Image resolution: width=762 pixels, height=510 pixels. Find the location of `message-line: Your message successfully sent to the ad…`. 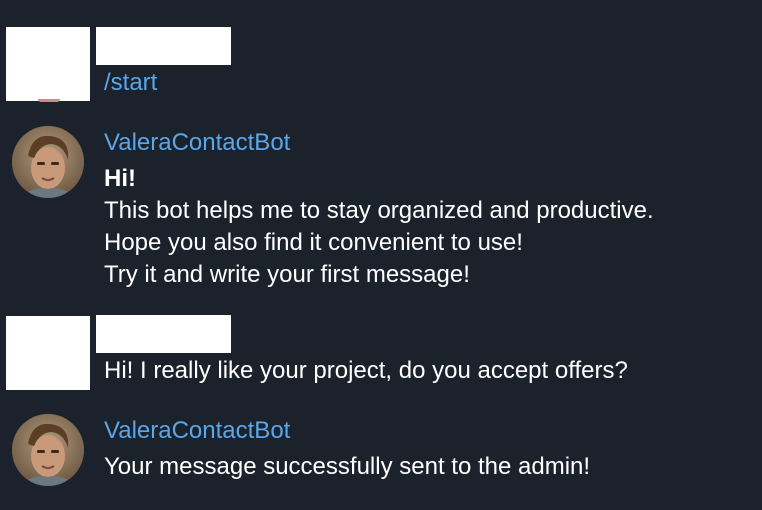

message-line: Your message successfully sent to the ad… is located at coordinates (347, 466).